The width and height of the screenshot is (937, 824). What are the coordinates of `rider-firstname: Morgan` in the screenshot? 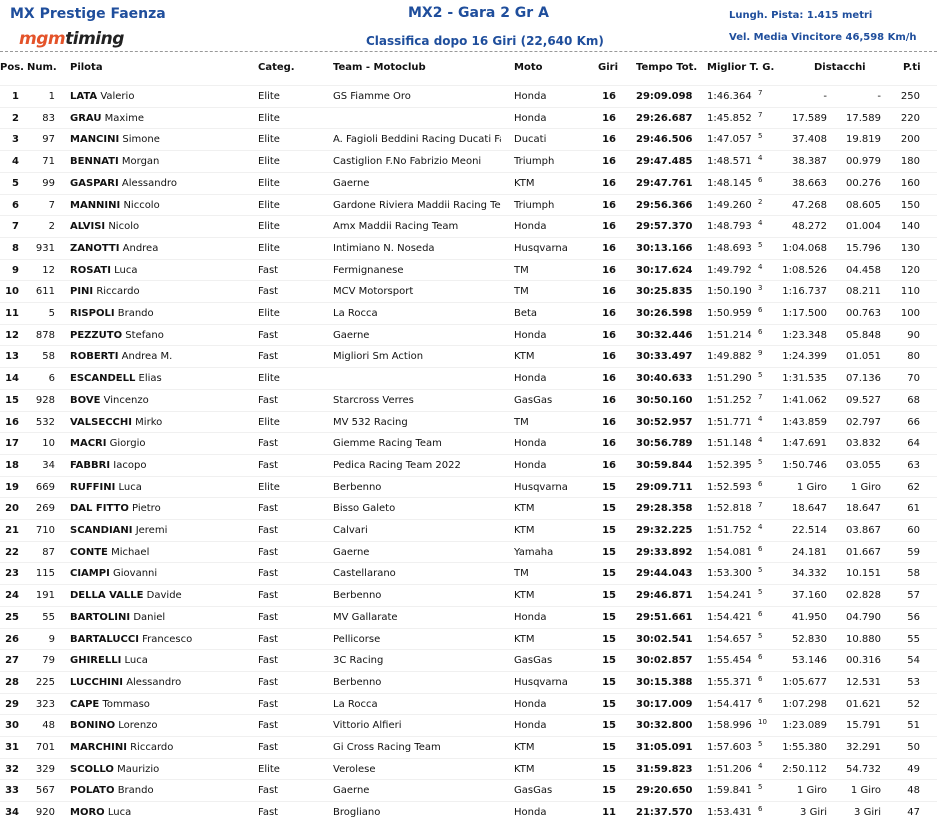 It's located at (140, 162).